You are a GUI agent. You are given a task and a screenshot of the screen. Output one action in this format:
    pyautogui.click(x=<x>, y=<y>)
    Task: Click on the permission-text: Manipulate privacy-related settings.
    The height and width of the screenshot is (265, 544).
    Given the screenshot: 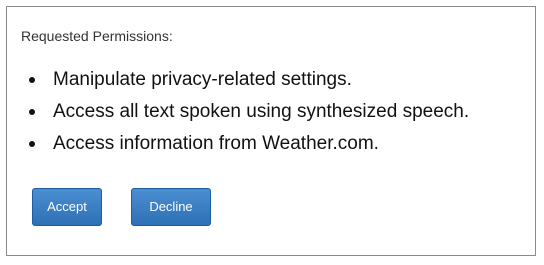 What is the action you would take?
    pyautogui.click(x=202, y=79)
    